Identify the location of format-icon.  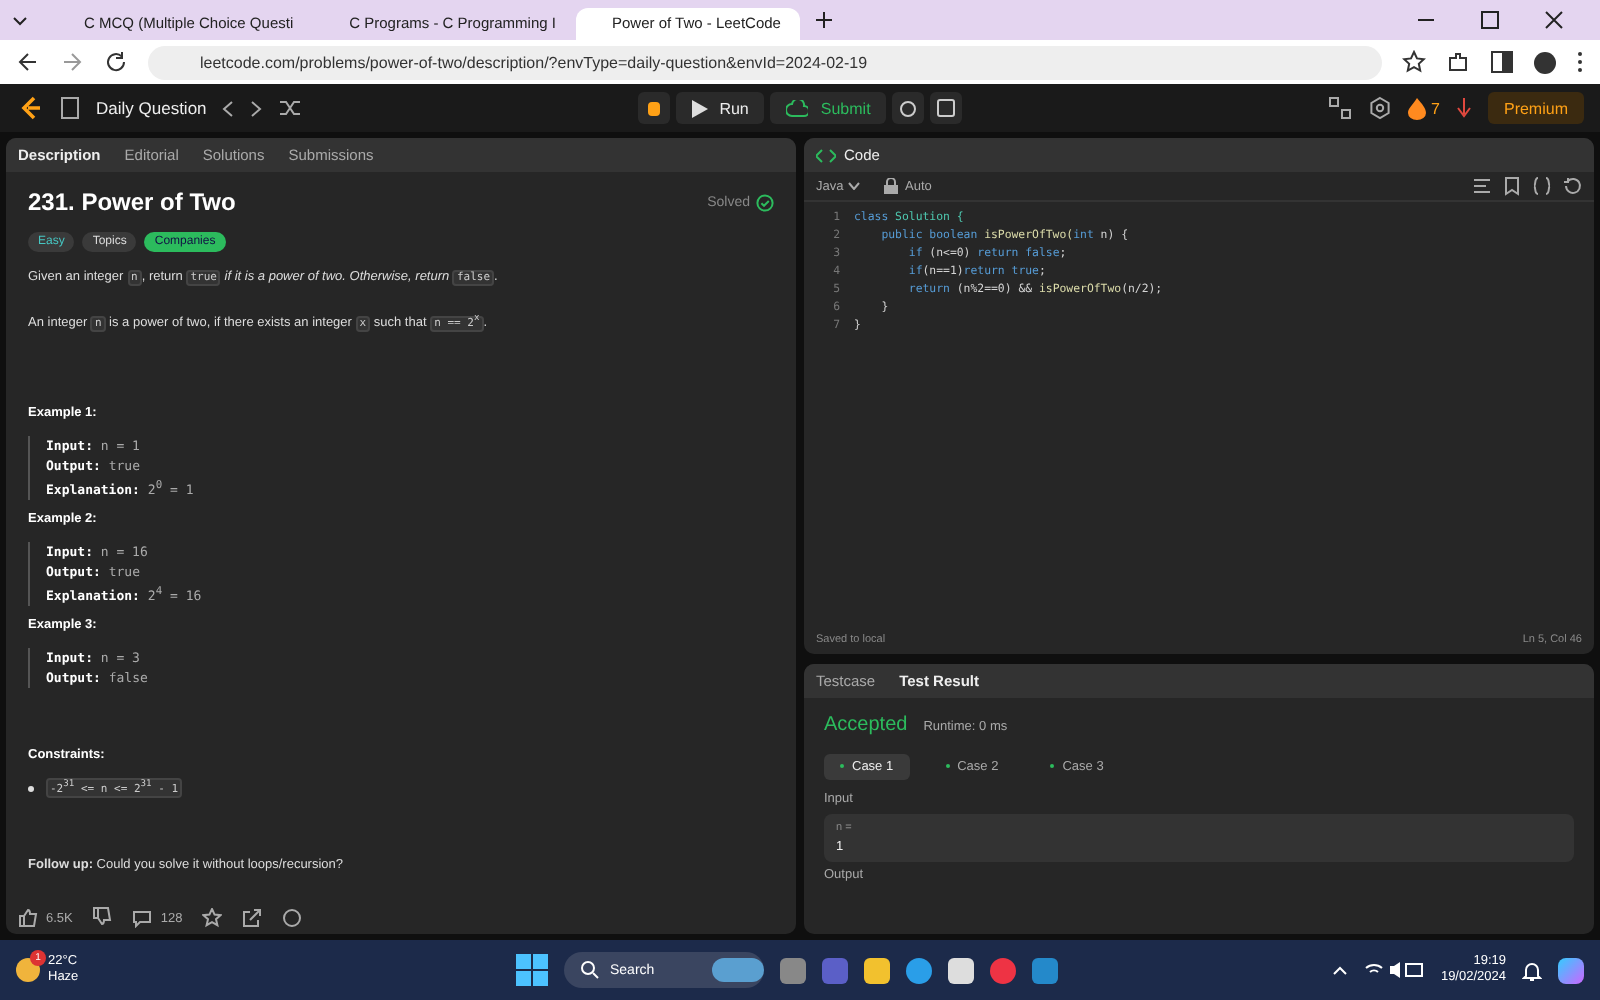
(1482, 186).